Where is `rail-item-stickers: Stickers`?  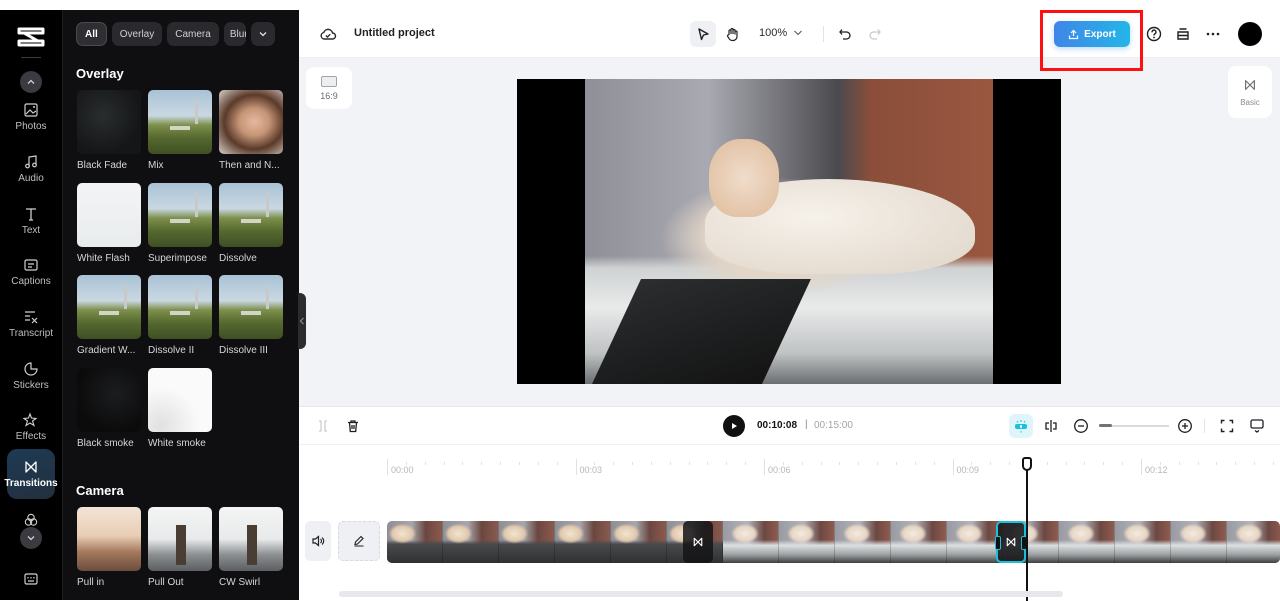
rail-item-stickers: Stickers is located at coordinates (31, 376).